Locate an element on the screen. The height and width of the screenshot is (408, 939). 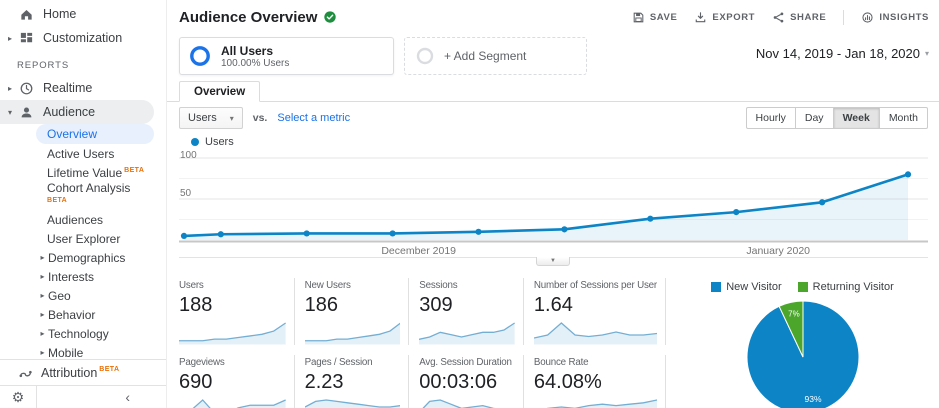
x-axis-label: December 2019 is located at coordinates (419, 251).